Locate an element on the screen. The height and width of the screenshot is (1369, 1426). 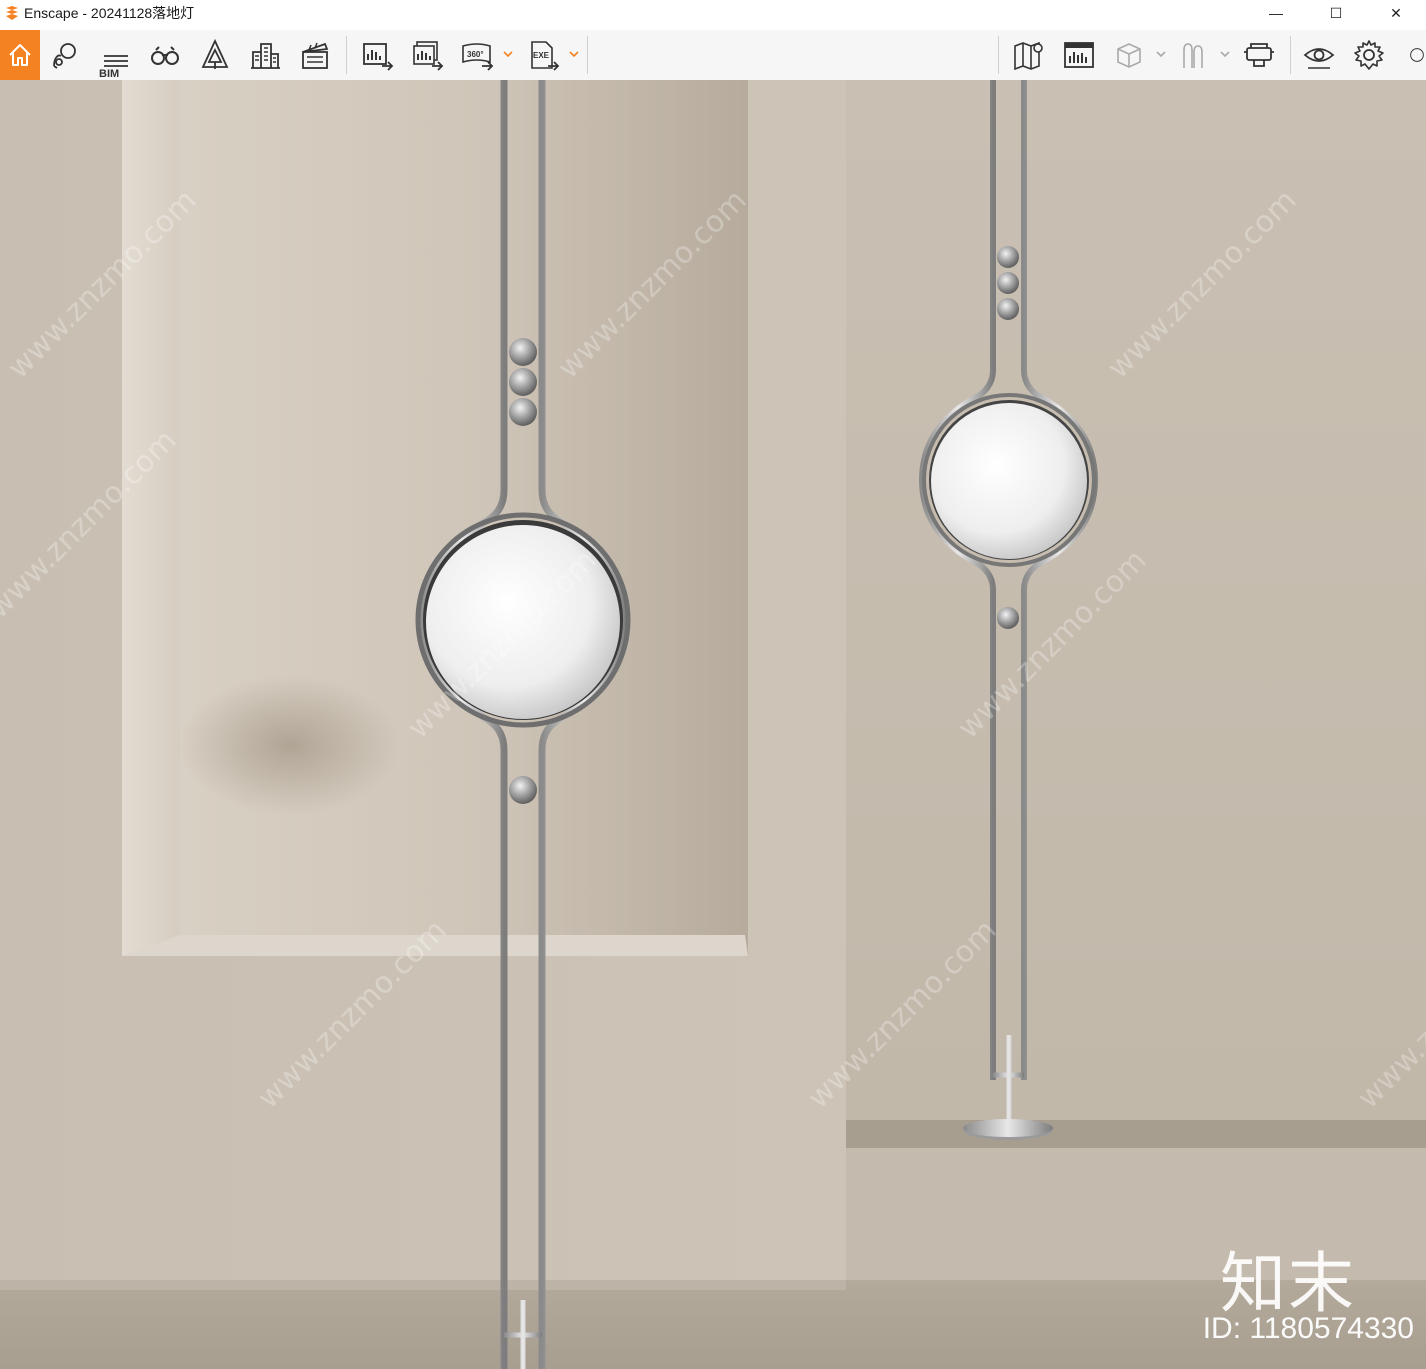
vr-headset-icon is located at coordinates (1259, 55).